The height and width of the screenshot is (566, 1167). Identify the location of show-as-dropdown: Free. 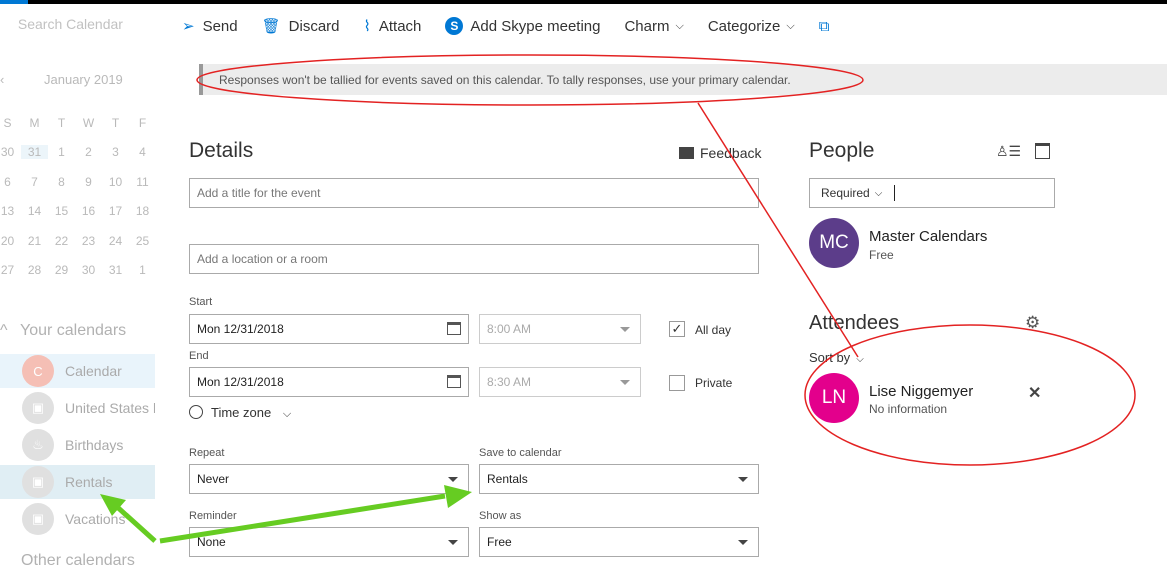
(619, 542).